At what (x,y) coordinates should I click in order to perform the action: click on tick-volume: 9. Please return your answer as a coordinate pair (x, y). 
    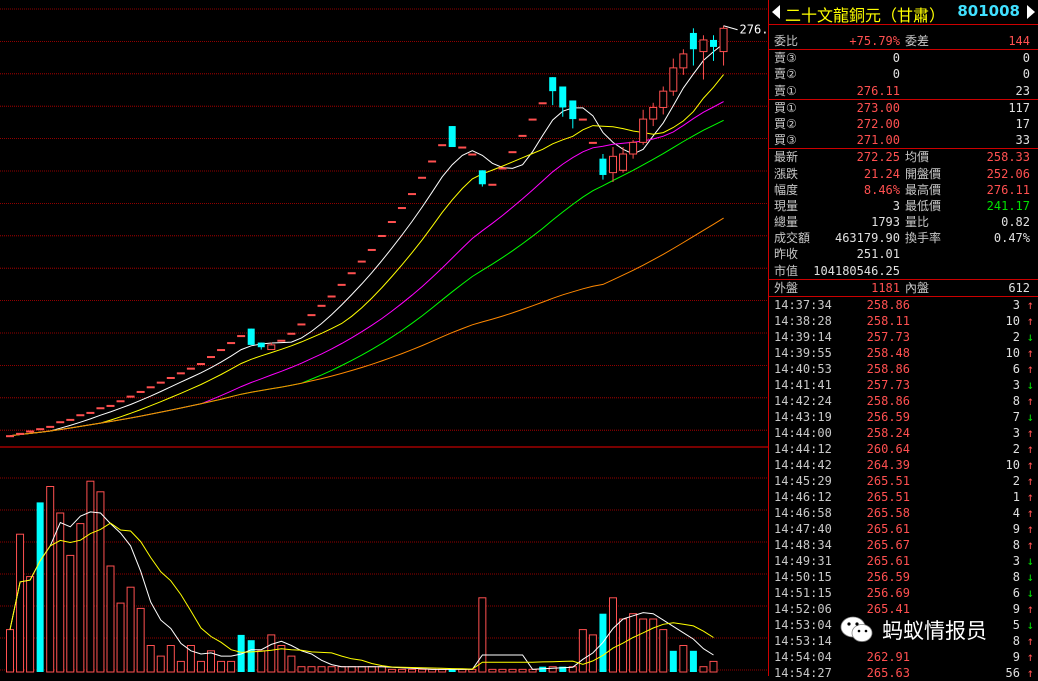
    Looking at the image, I should click on (1016, 657).